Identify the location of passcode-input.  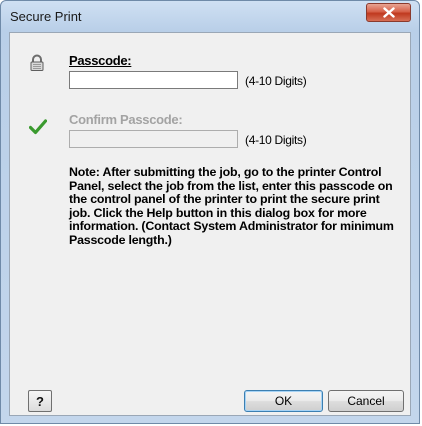
(153, 80).